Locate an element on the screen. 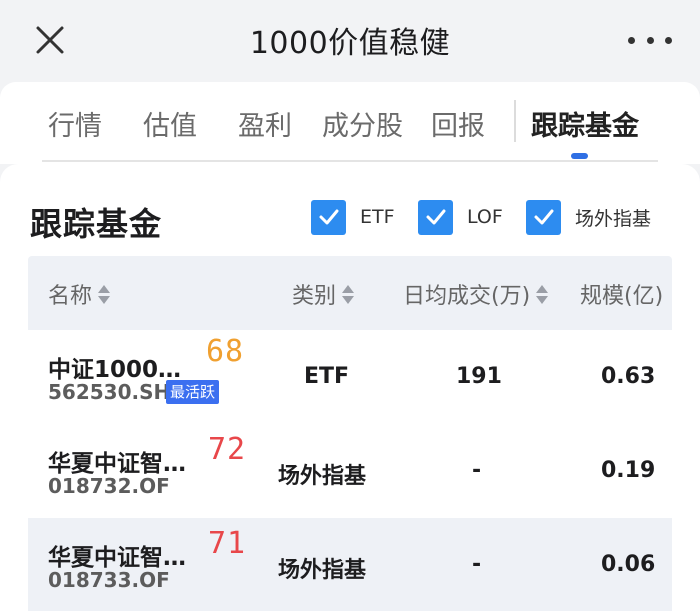 The width and height of the screenshot is (700, 611). column-header-label: 日均成交(万) is located at coordinates (467, 296).